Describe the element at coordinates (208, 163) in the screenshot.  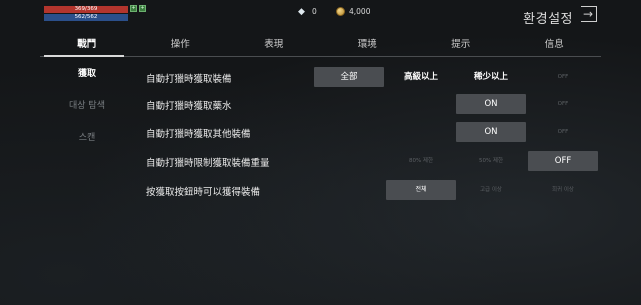
I see `setting-label: 自動打獵時限制獲取裝備重量` at that location.